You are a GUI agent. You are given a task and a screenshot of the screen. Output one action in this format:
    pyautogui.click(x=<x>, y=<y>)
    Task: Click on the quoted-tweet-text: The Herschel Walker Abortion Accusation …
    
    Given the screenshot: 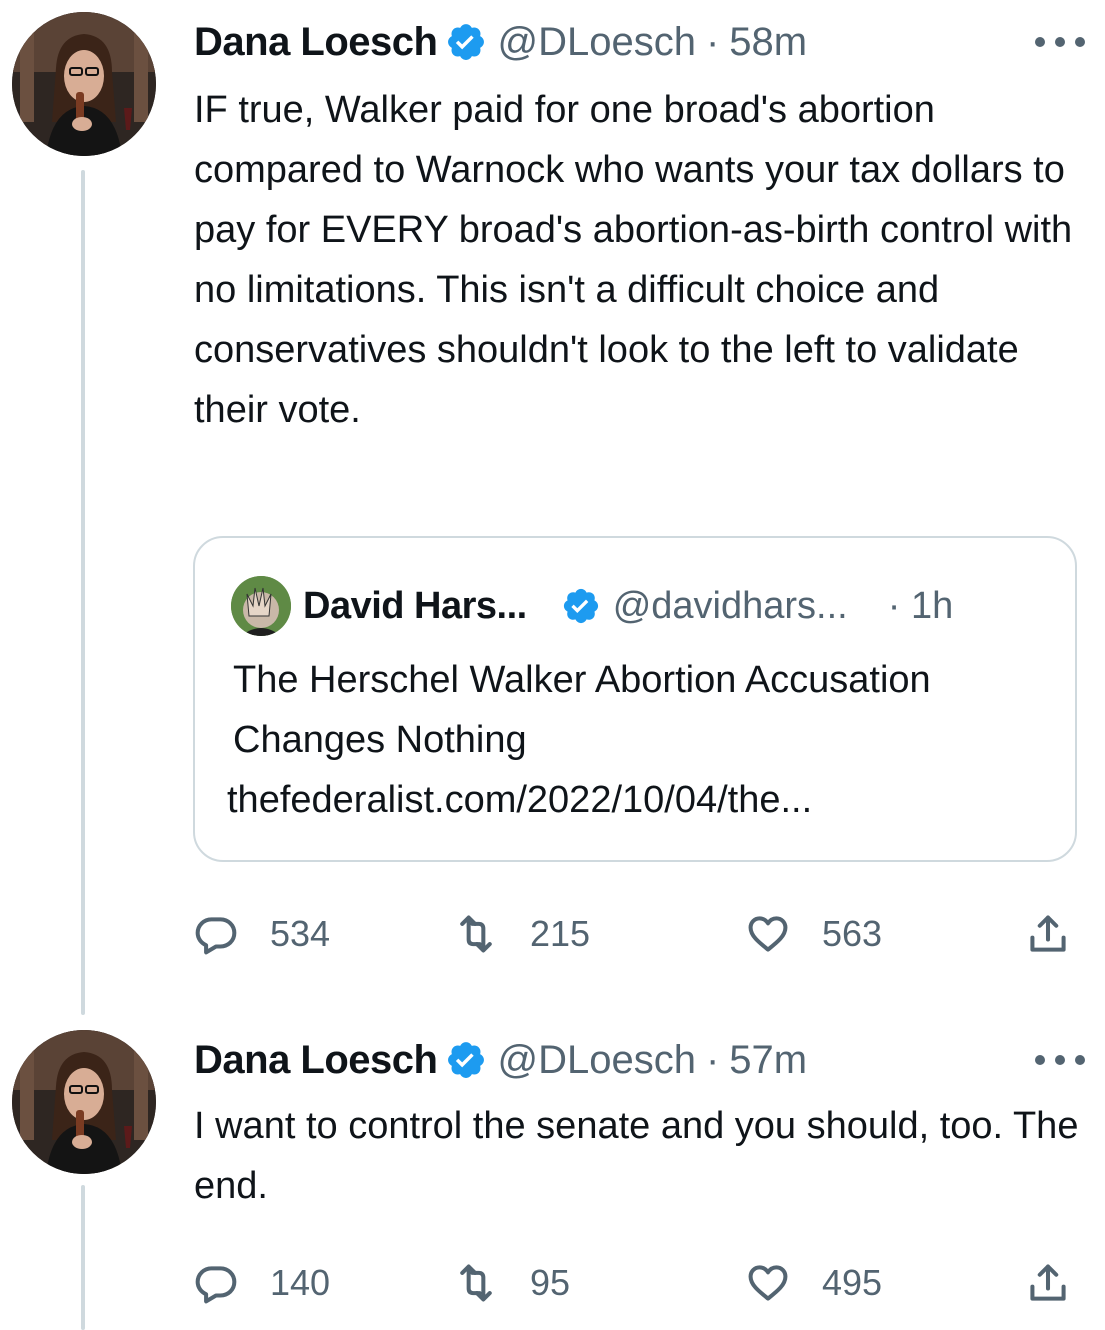 What is the action you would take?
    pyautogui.click(x=582, y=710)
    